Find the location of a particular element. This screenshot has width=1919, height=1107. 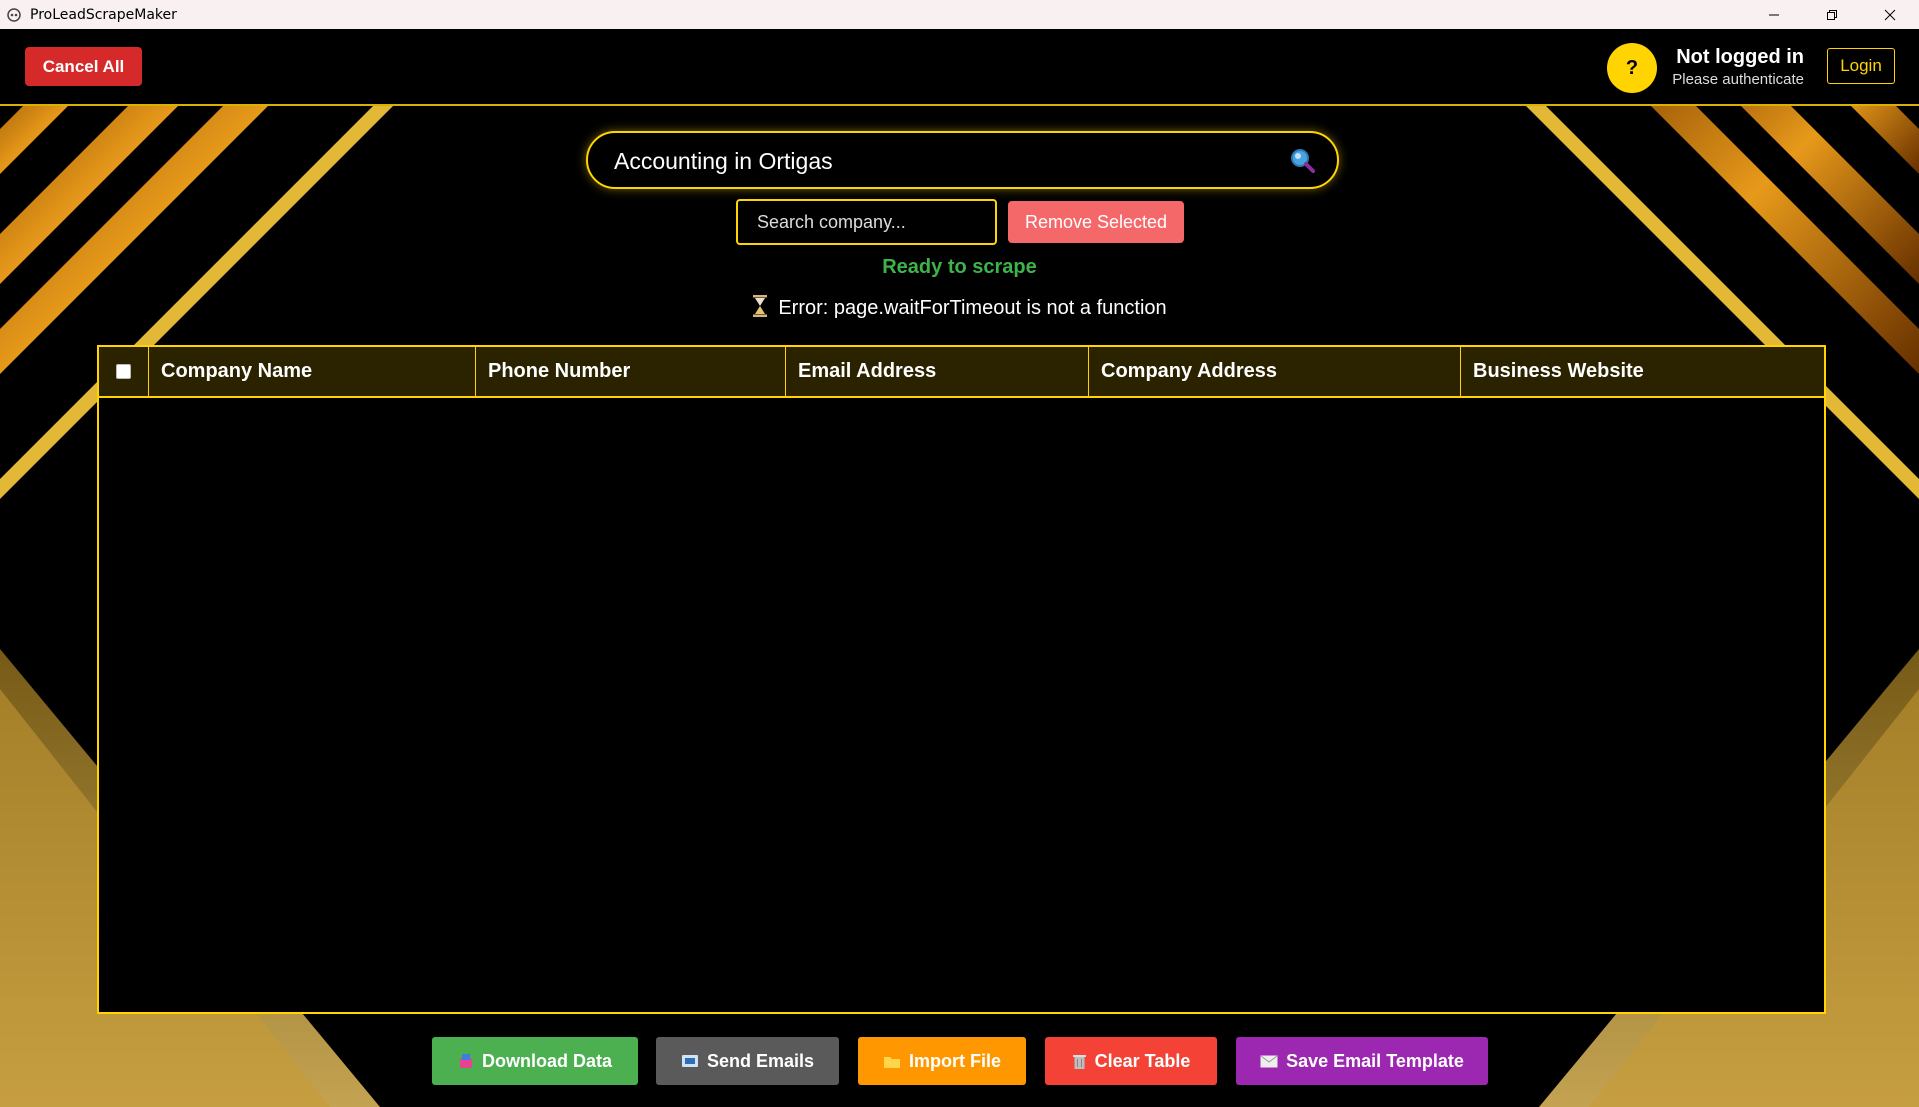

hourglass-icon is located at coordinates (760, 309).